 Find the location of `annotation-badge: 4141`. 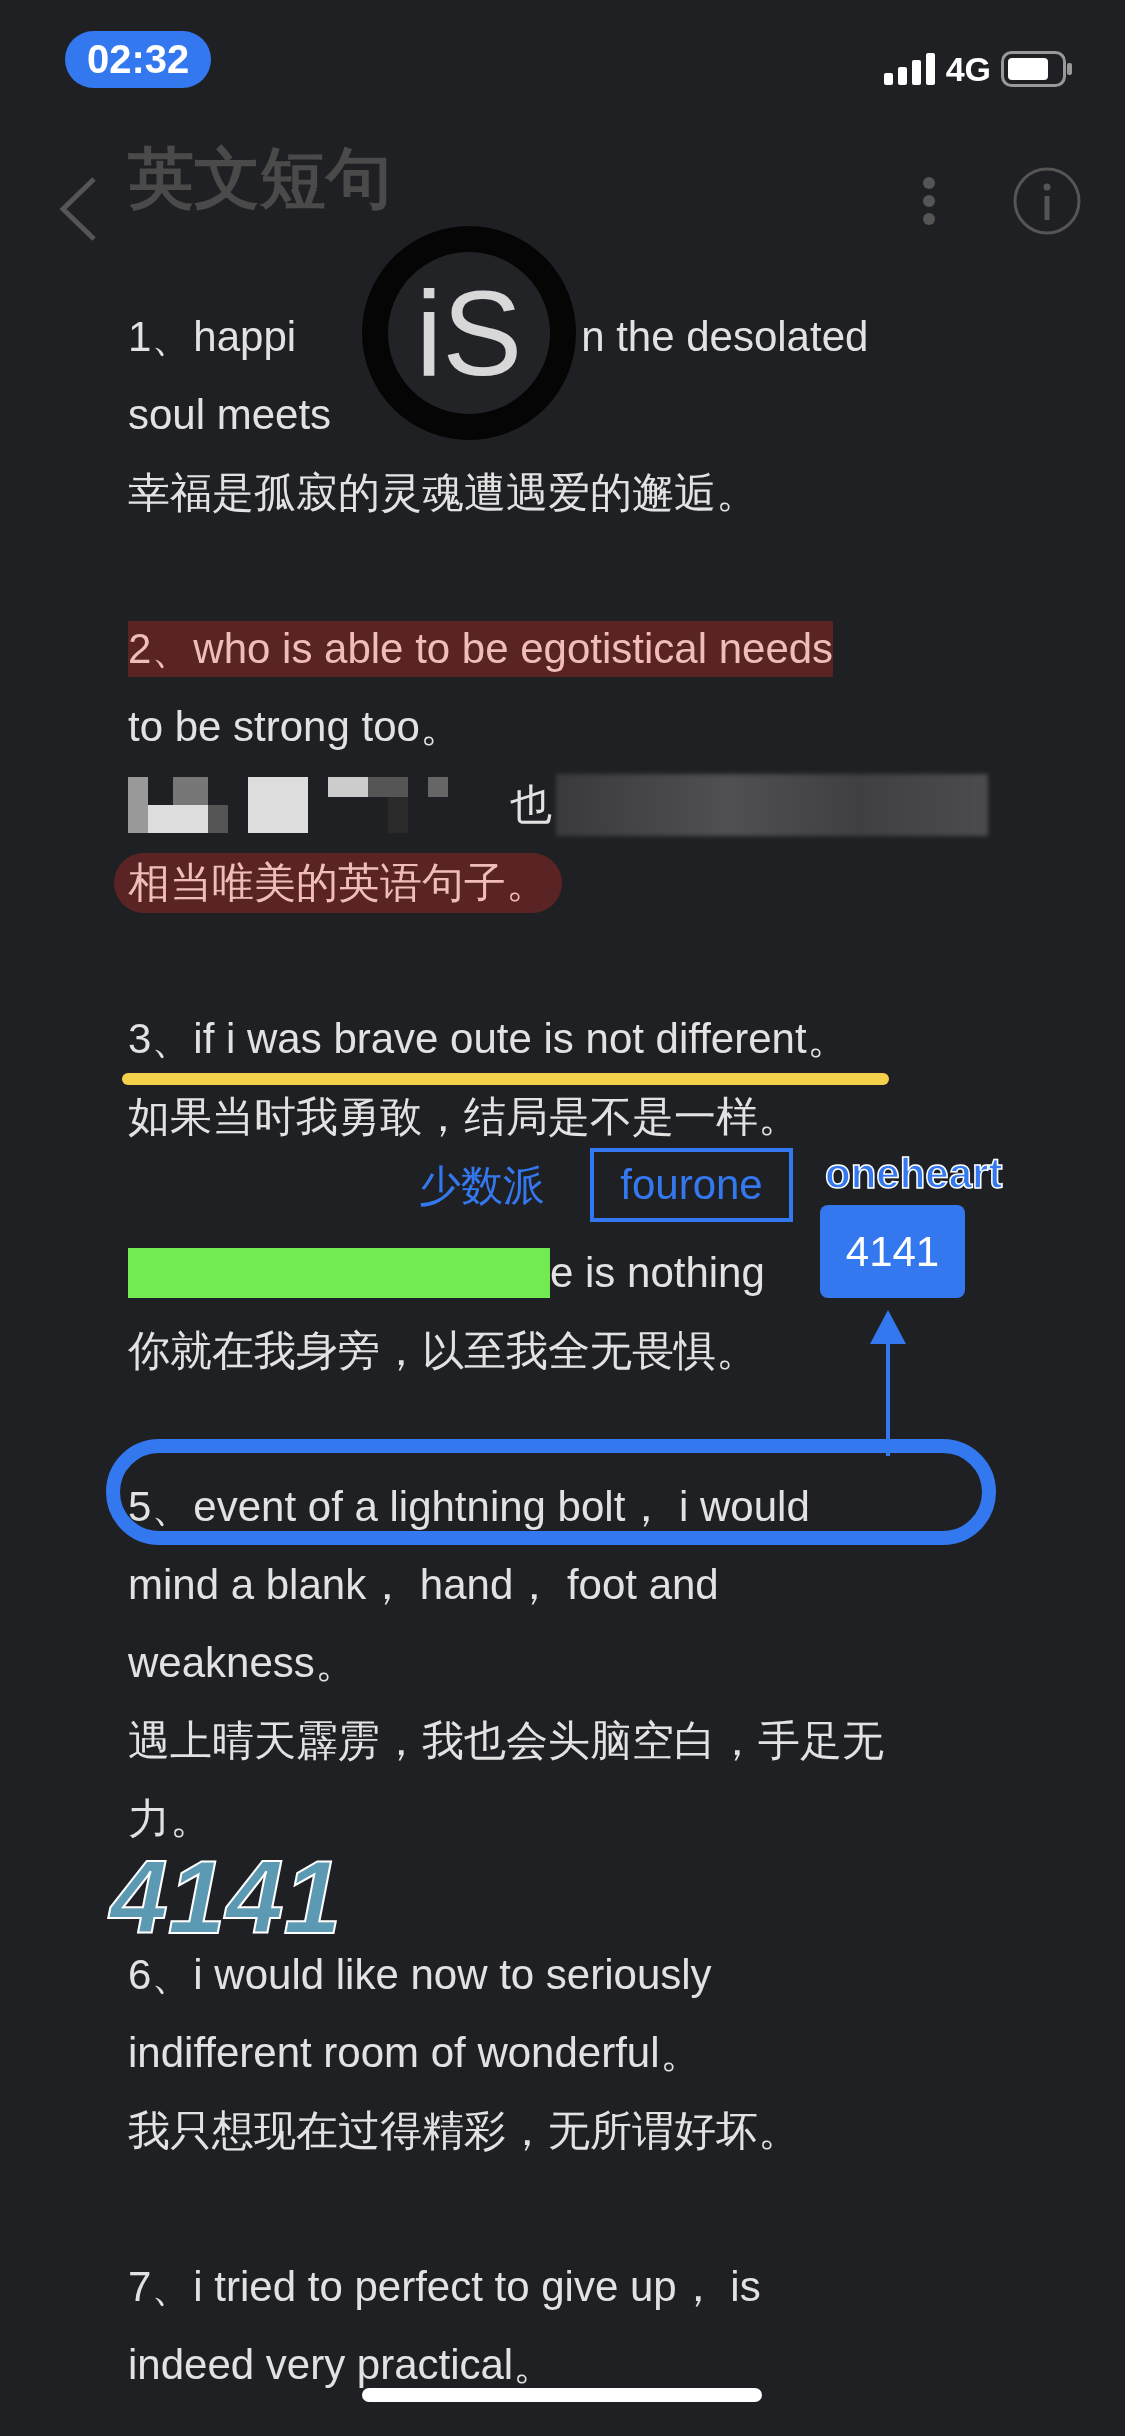

annotation-badge: 4141 is located at coordinates (892, 1251).